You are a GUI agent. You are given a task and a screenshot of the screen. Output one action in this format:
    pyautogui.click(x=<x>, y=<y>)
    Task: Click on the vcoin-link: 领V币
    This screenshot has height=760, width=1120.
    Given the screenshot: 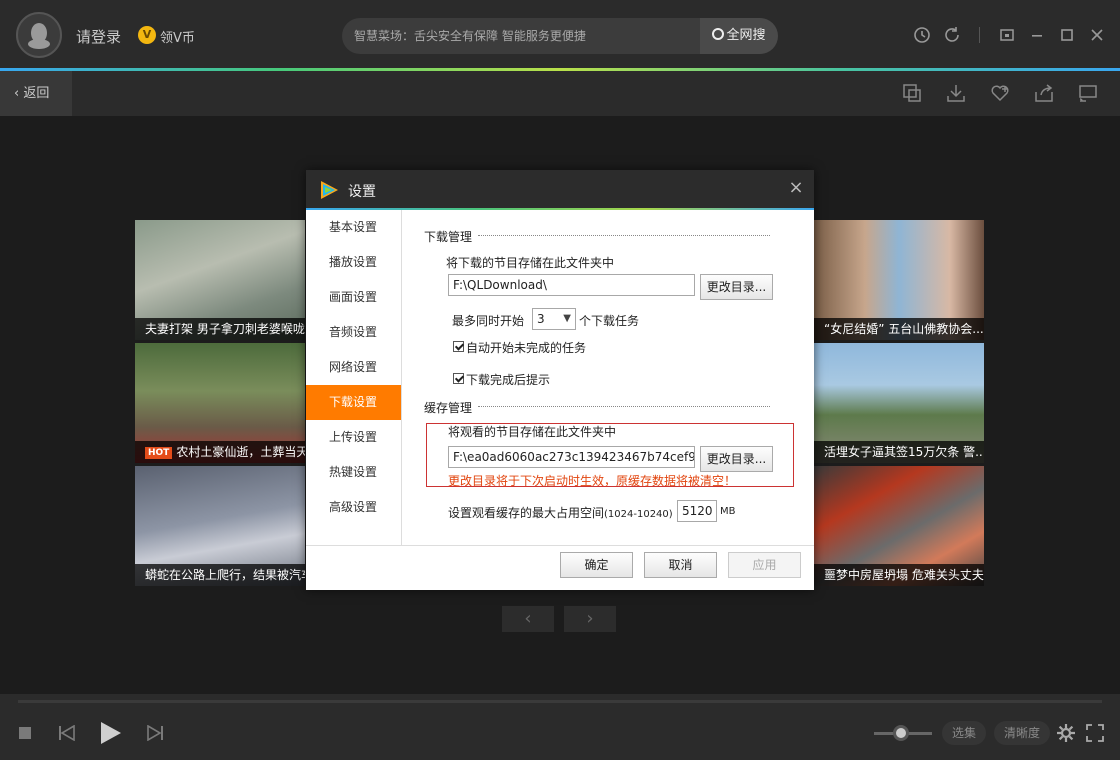 What is the action you would take?
    pyautogui.click(x=177, y=36)
    